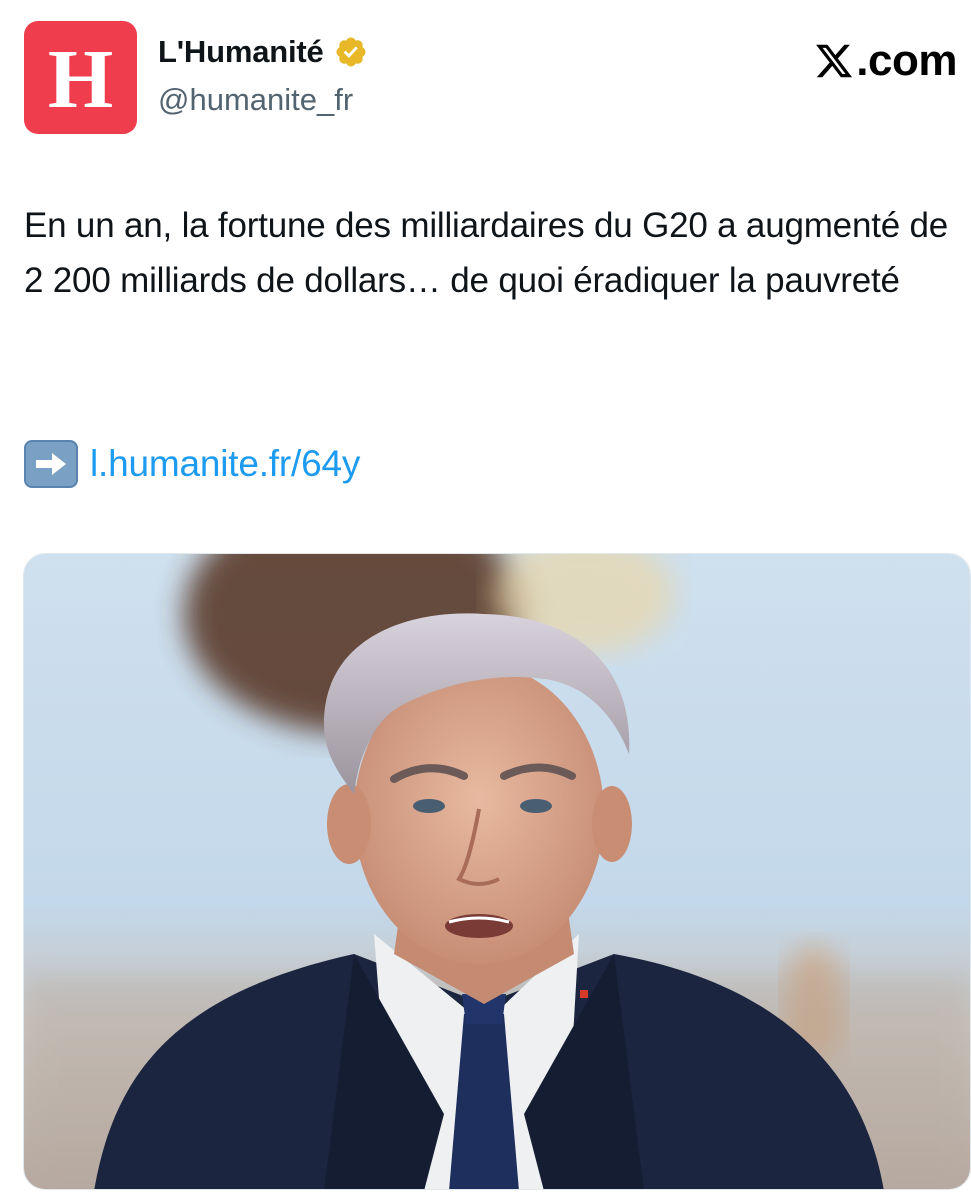 This screenshot has width=971, height=1200. I want to click on link-row: l.humanite.fr/64y, so click(192, 464).